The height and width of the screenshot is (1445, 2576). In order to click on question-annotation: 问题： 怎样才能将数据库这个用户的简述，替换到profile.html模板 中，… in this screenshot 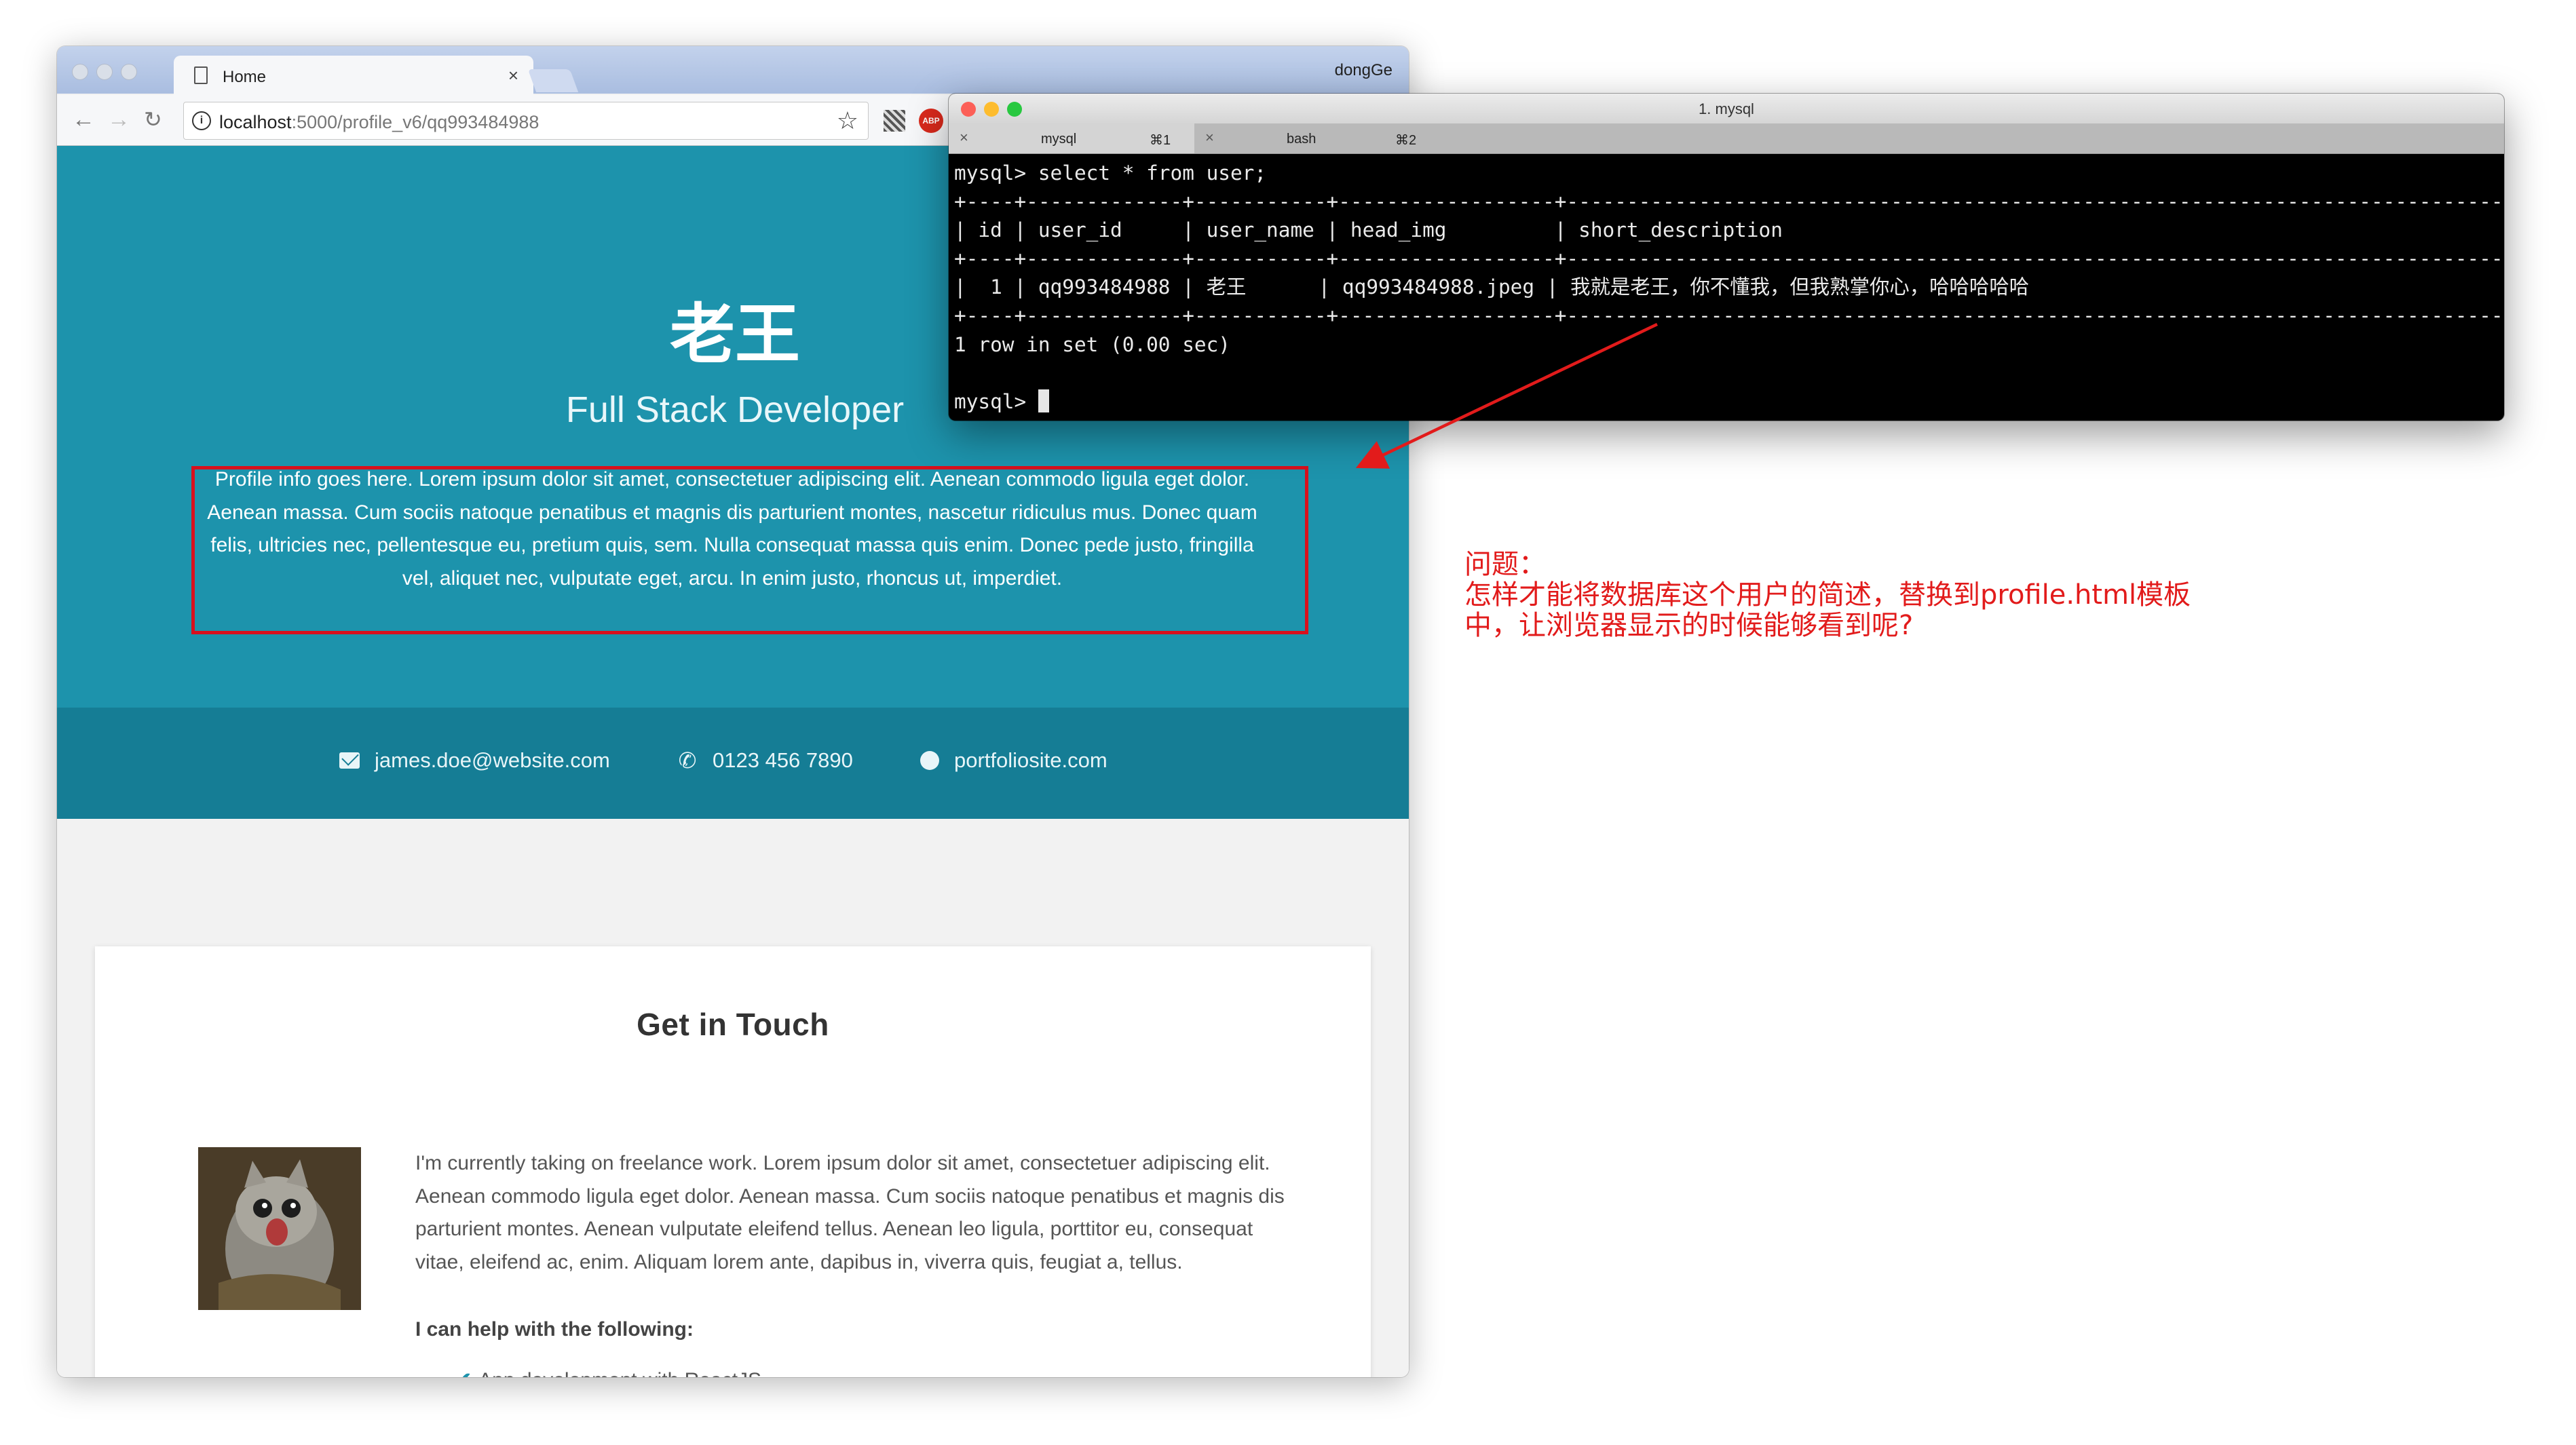, I will do `click(1827, 595)`.